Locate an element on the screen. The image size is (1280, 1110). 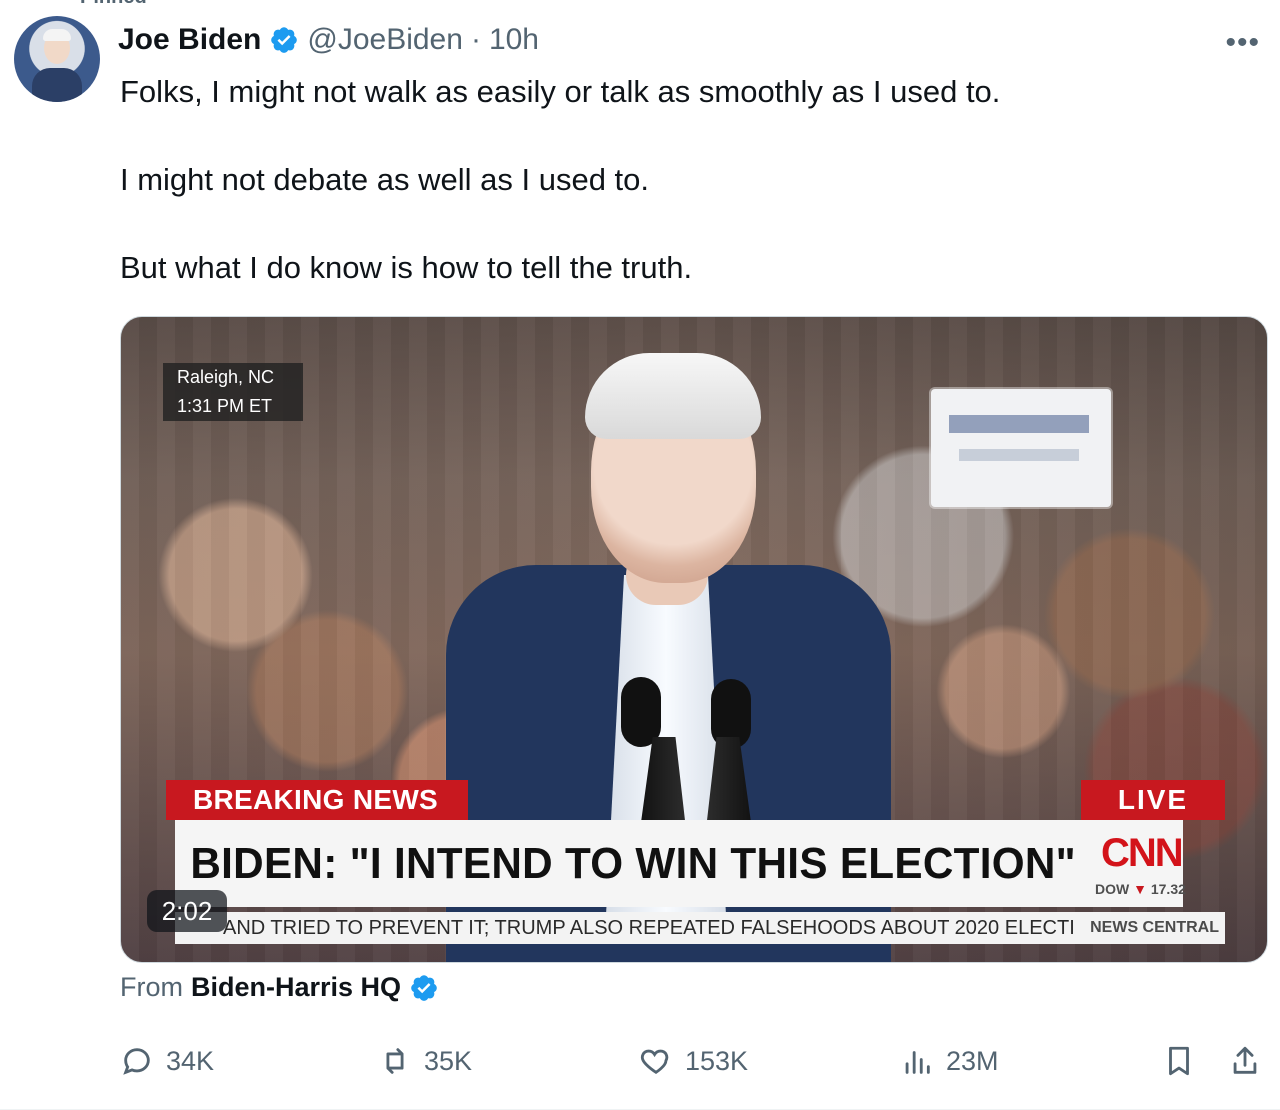
dow-down-arrow-icon: ▼ is located at coordinates (1140, 889).